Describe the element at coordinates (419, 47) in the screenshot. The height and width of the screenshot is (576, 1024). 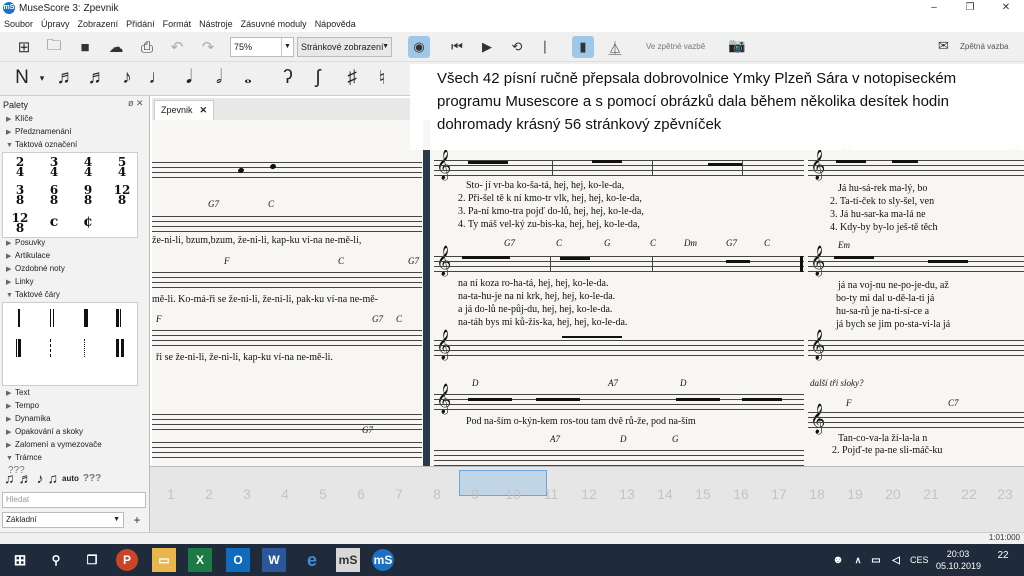
I see `mixer-icon: ◉` at that location.